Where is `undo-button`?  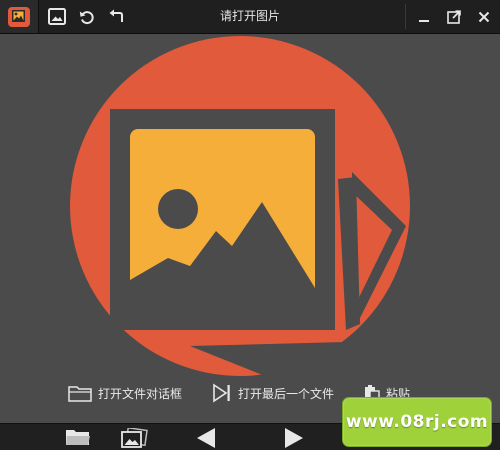 undo-button is located at coordinates (116, 16).